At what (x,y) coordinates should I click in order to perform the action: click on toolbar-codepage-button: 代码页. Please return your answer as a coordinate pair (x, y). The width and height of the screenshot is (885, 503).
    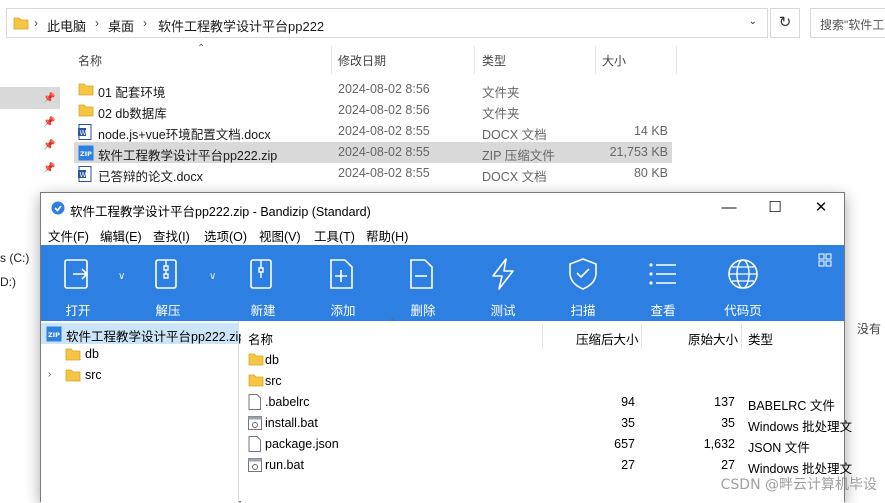
    Looking at the image, I should click on (743, 283).